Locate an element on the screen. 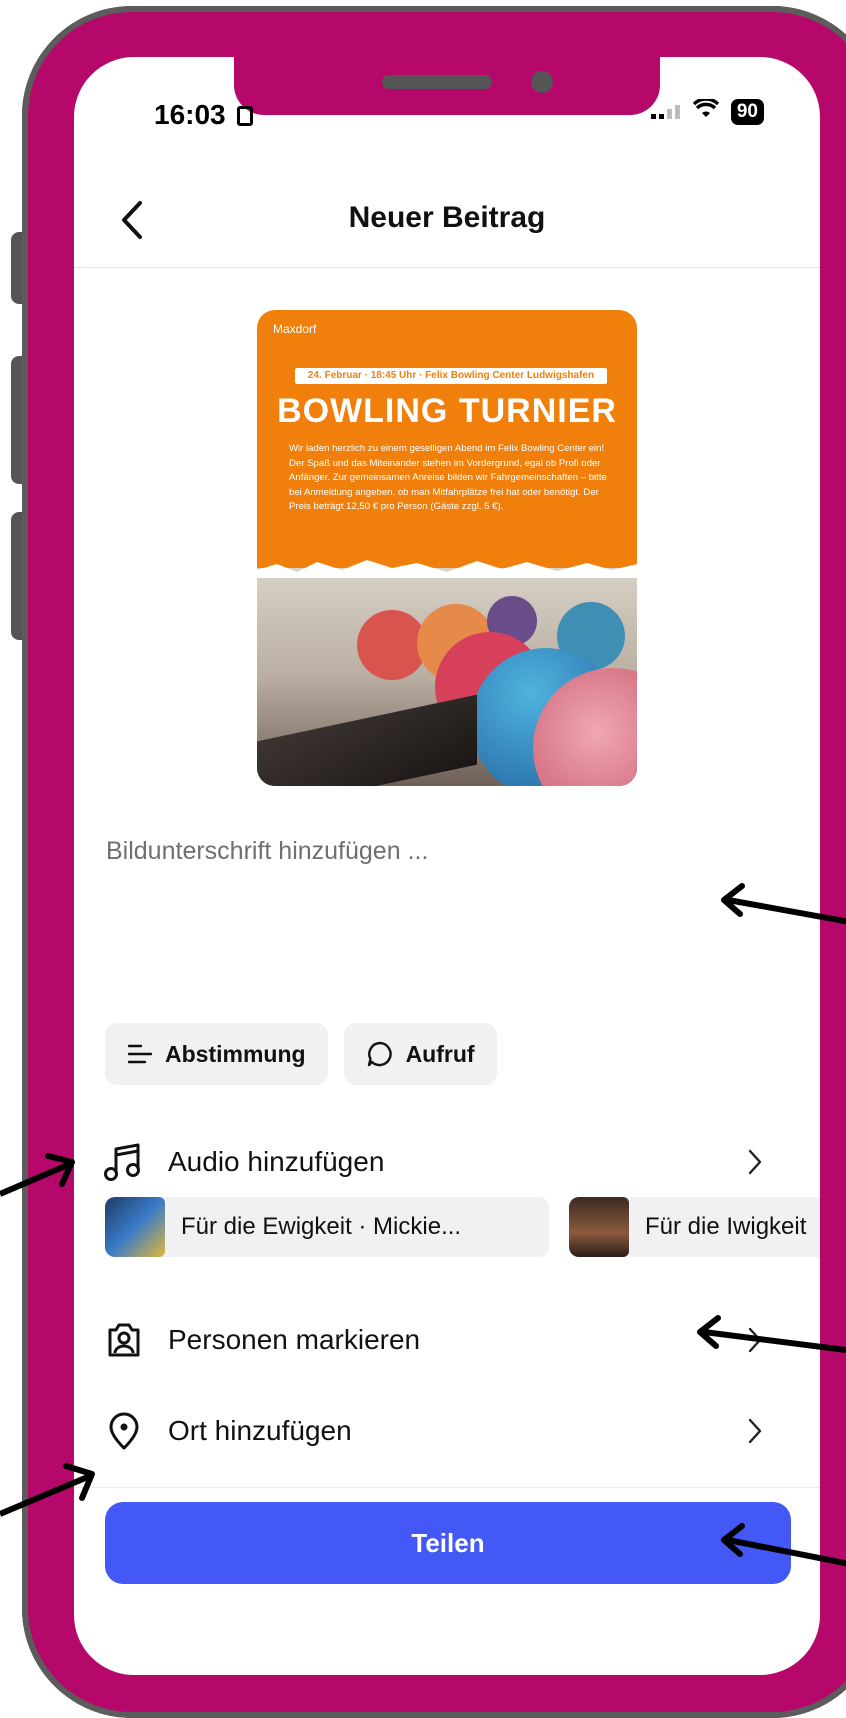 Image resolution: width=846 pixels, height=1718 pixels. post-type-chips: Abstimmung Aufruf is located at coordinates (301, 1054).